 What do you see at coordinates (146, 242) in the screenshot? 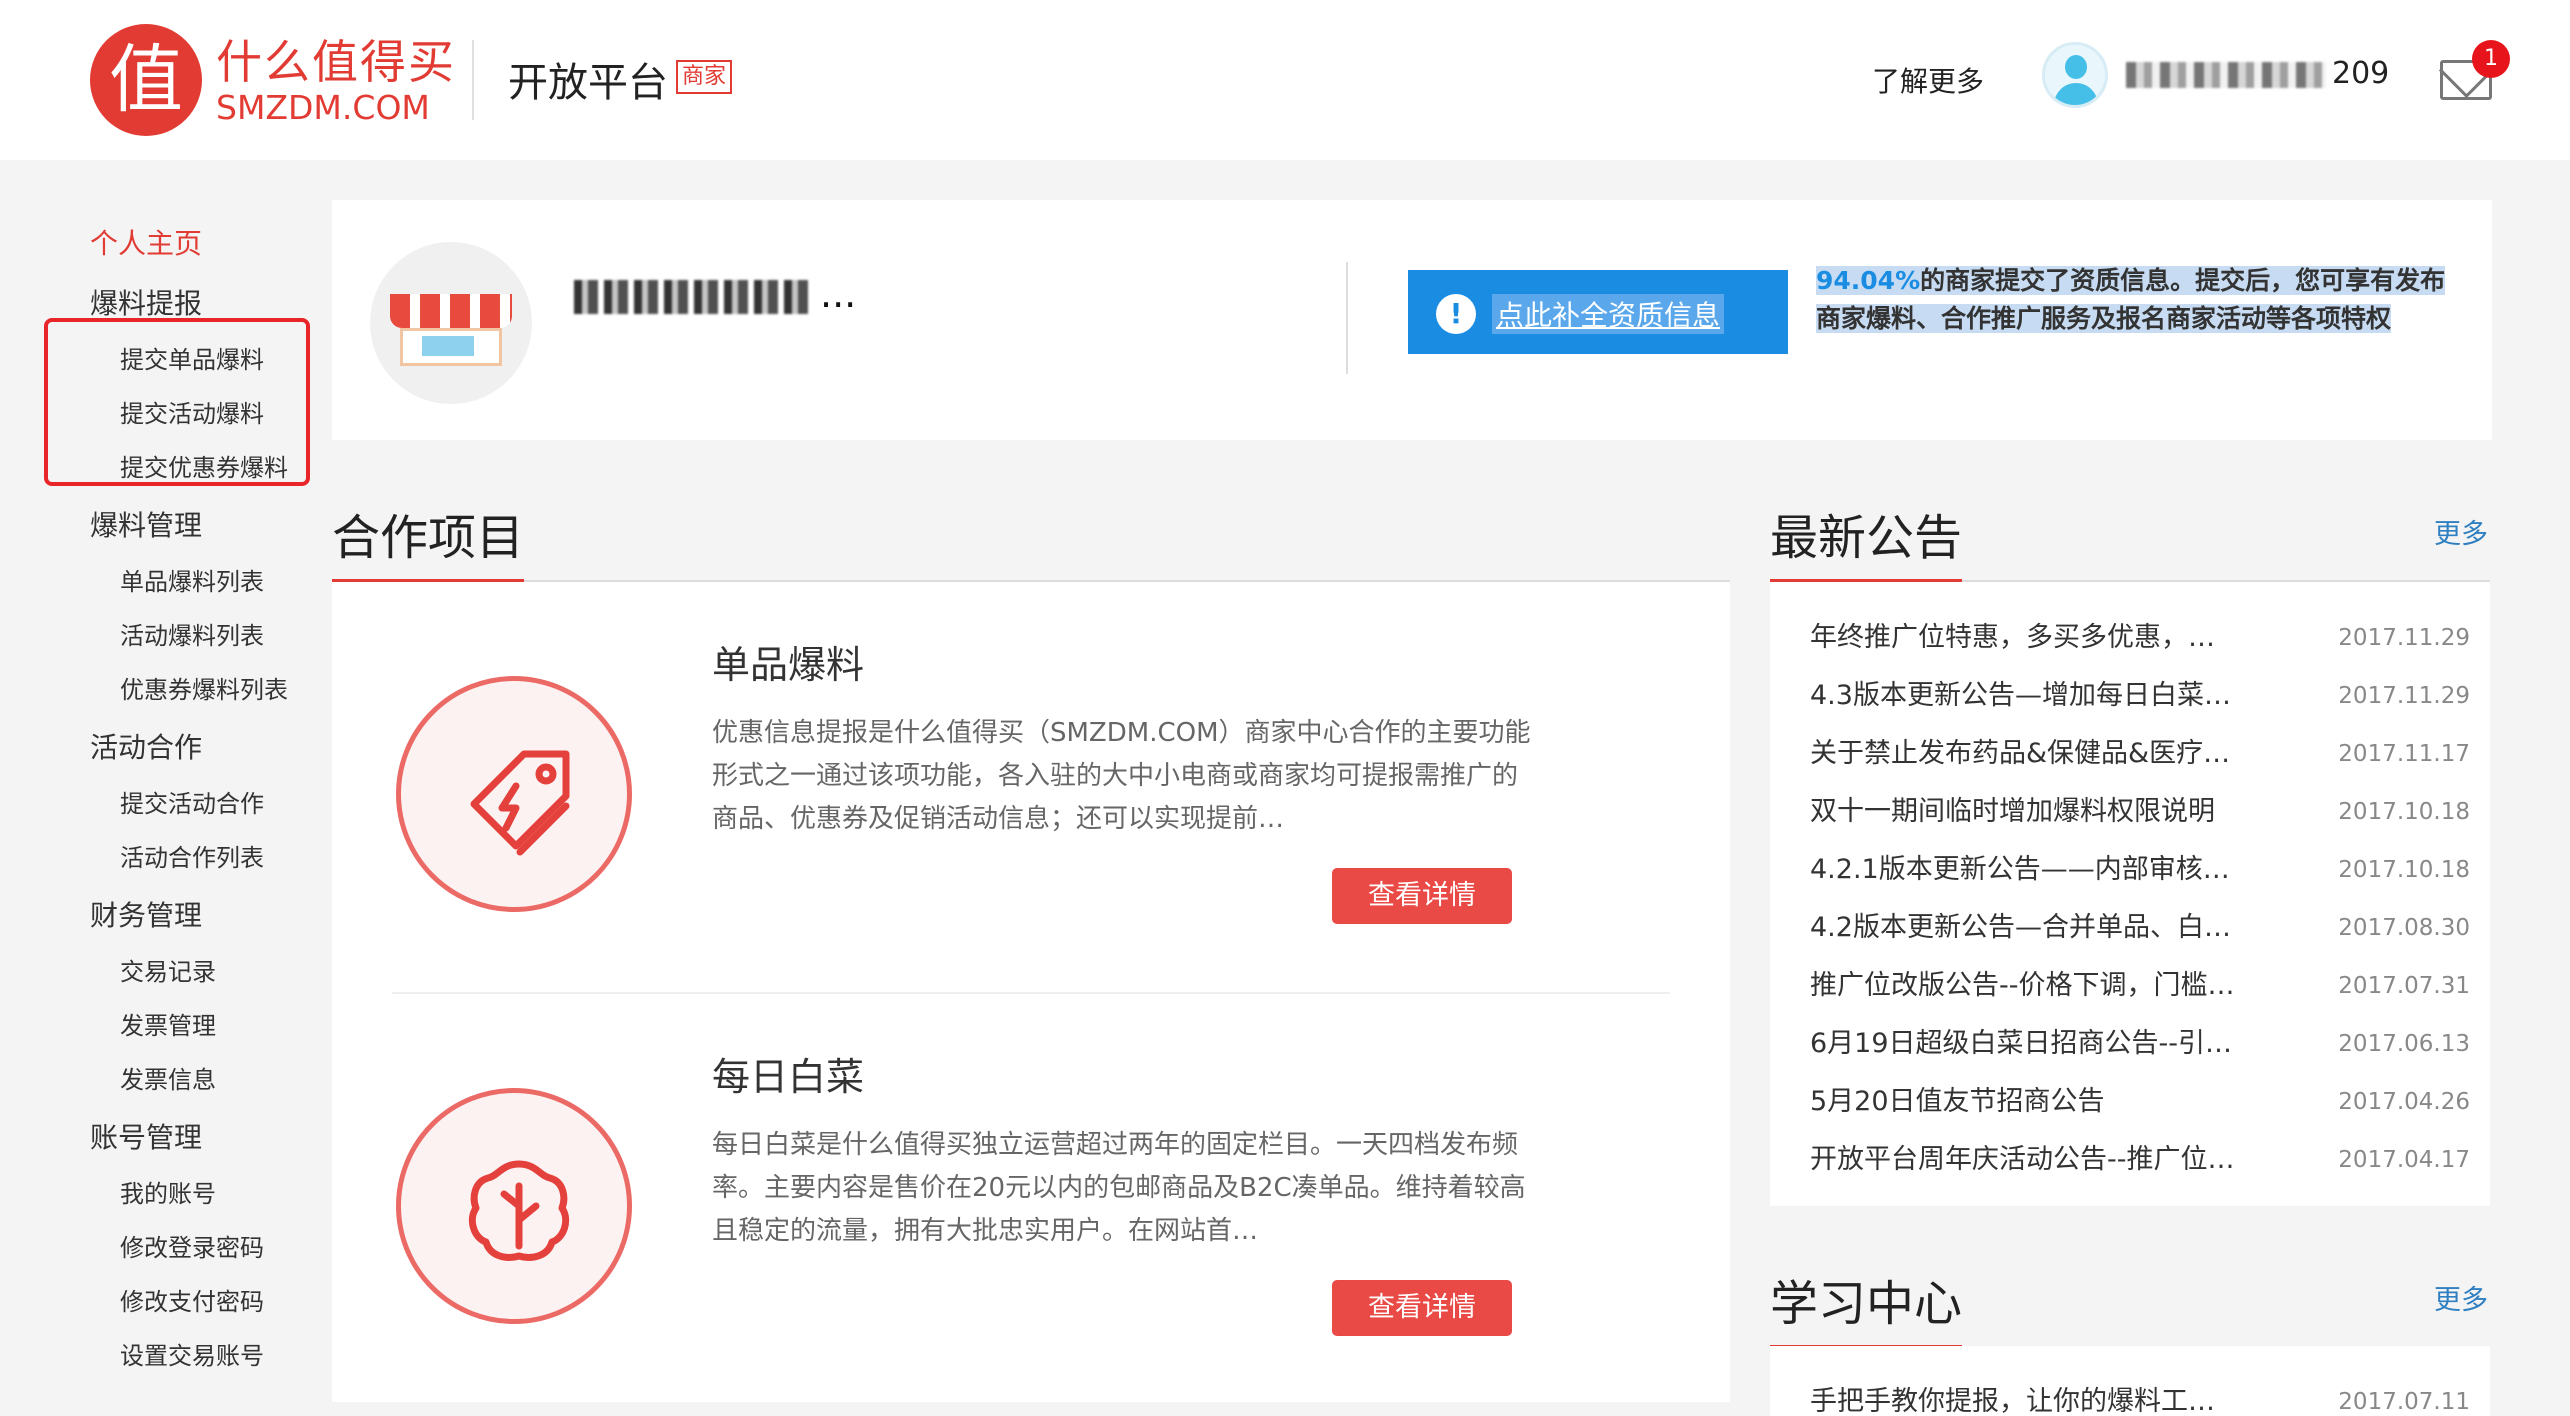
I see `sidebar-item-home: 个人主页` at bounding box center [146, 242].